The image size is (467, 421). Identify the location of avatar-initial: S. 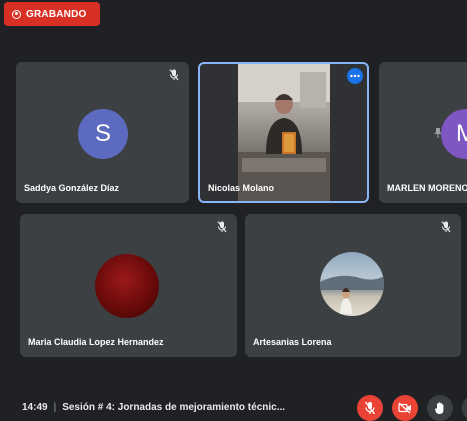
(102, 133).